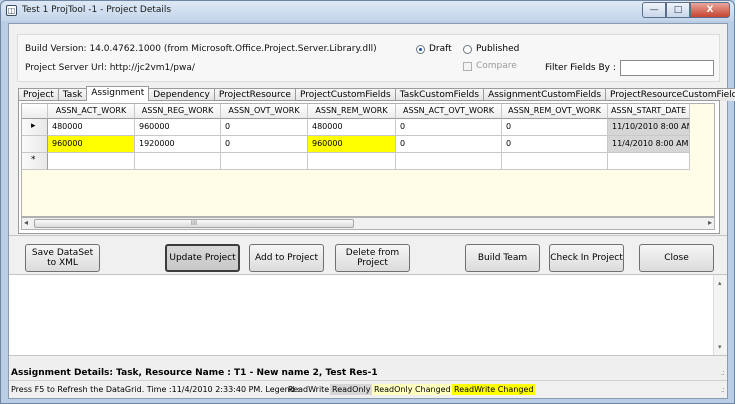  I want to click on compare-checkbox: Compare, so click(490, 66).